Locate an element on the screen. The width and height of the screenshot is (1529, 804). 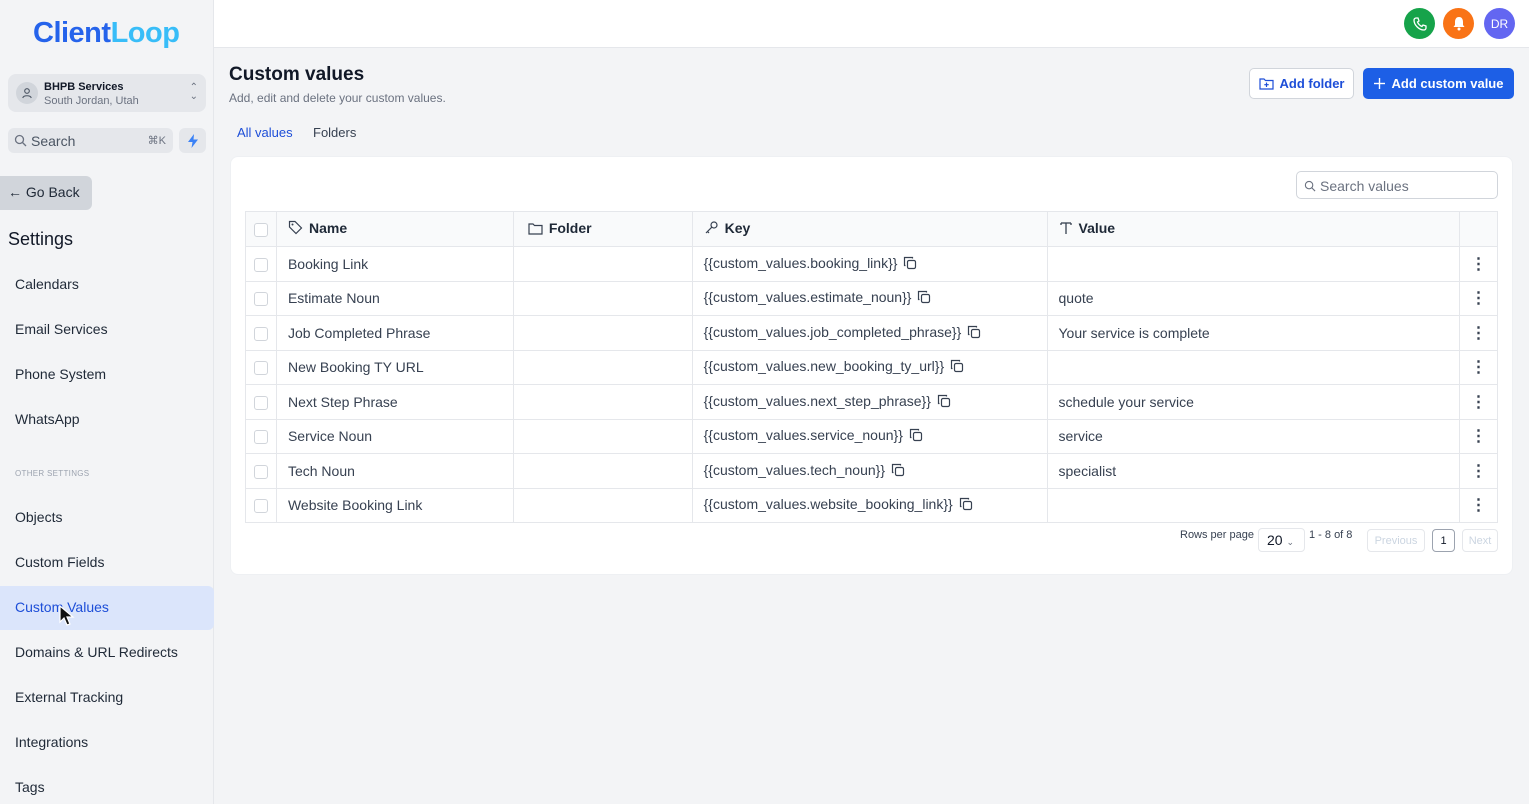
tab-all-values: All values is located at coordinates (265, 132).